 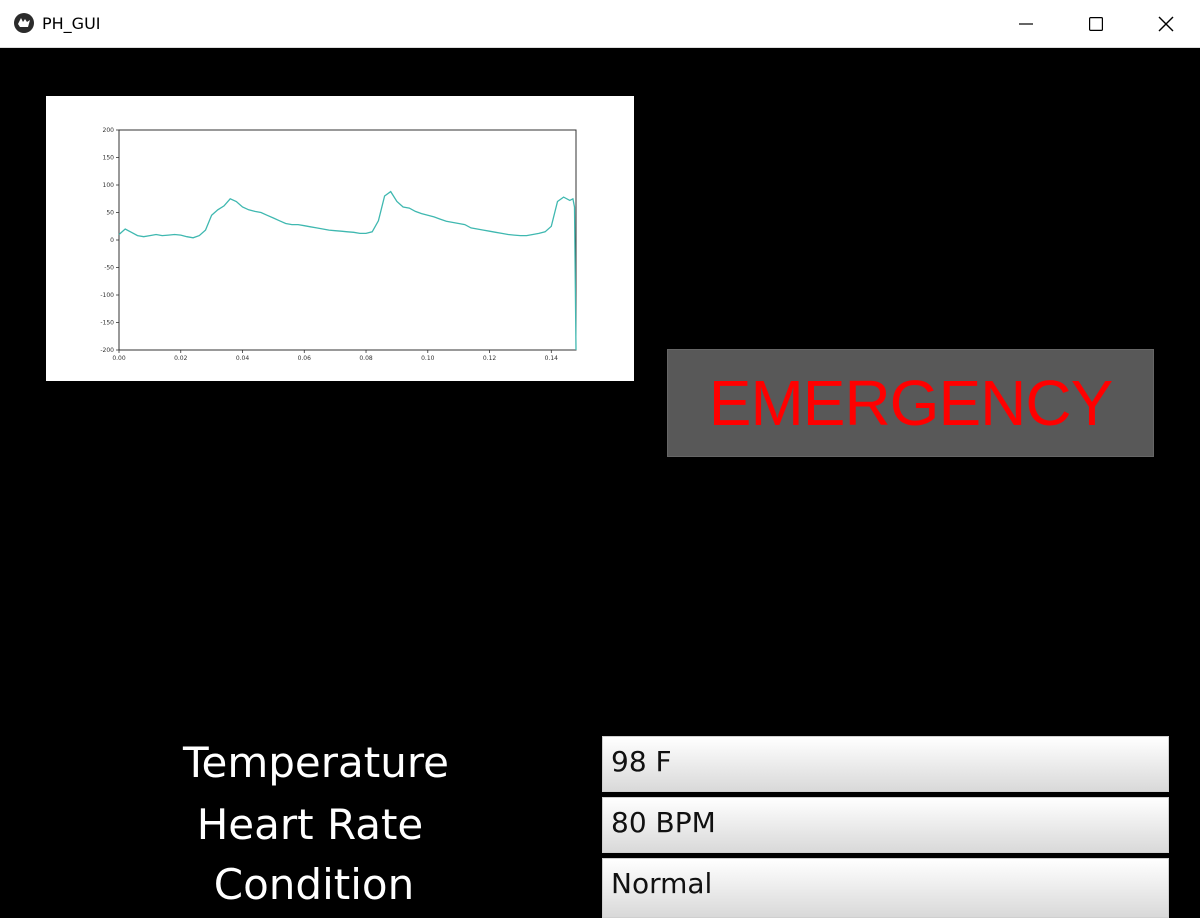 What do you see at coordinates (316, 762) in the screenshot?
I see `temperature-label: Temperature` at bounding box center [316, 762].